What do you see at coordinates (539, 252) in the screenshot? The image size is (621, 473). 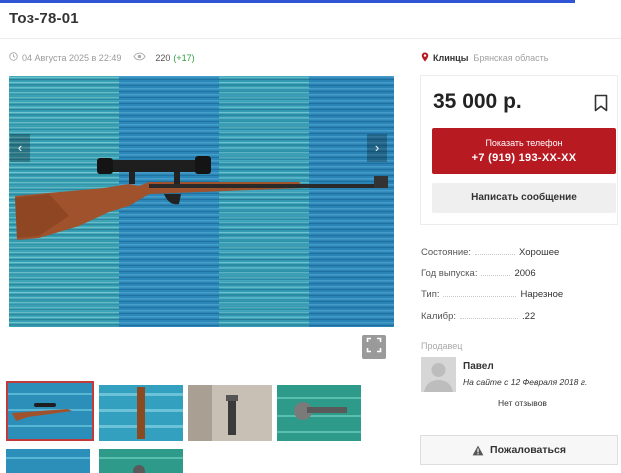 I see `spec-value: Хорошее` at bounding box center [539, 252].